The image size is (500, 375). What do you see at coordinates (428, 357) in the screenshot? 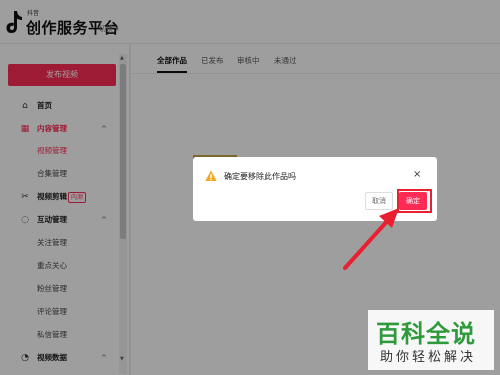
I see `watermark-subtitle: 助你轻松解决` at bounding box center [428, 357].